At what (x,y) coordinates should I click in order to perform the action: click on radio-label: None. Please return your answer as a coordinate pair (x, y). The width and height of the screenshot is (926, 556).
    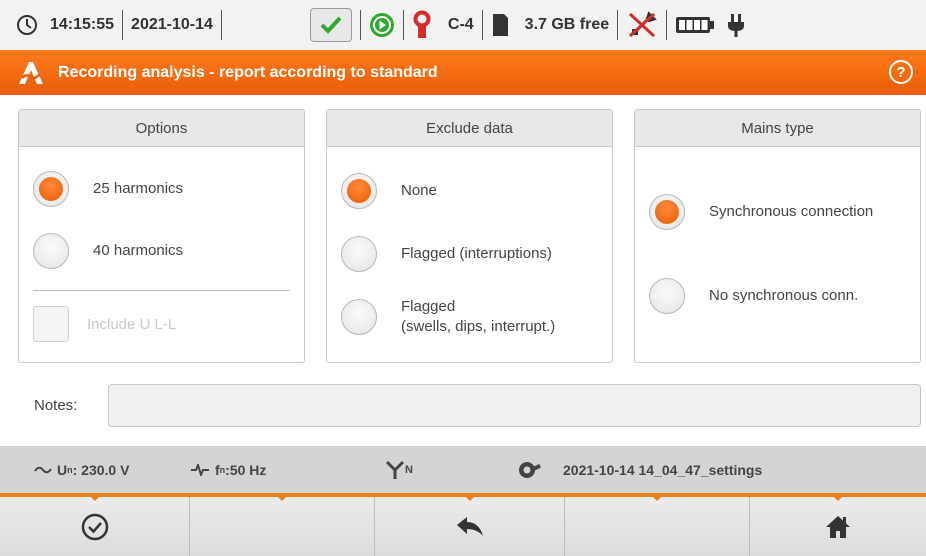
    Looking at the image, I should click on (419, 190).